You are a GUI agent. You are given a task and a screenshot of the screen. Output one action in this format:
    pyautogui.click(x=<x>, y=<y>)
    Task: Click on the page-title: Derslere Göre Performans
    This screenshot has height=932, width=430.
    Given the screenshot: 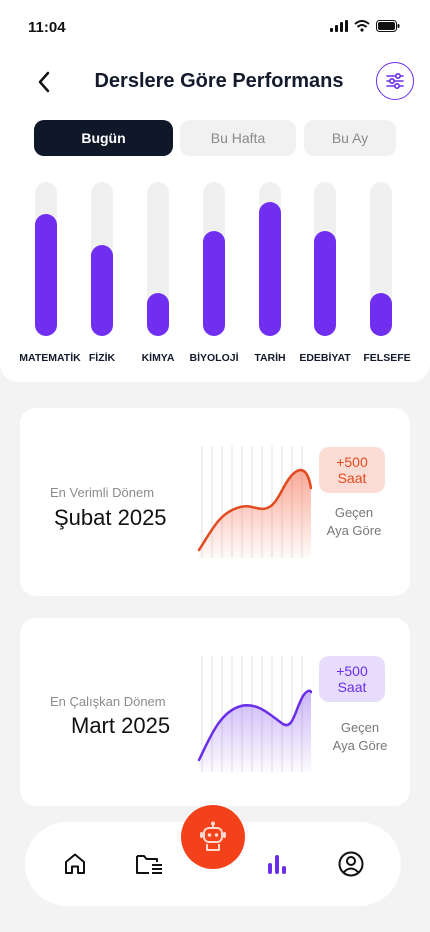 What is the action you would take?
    pyautogui.click(x=219, y=81)
    